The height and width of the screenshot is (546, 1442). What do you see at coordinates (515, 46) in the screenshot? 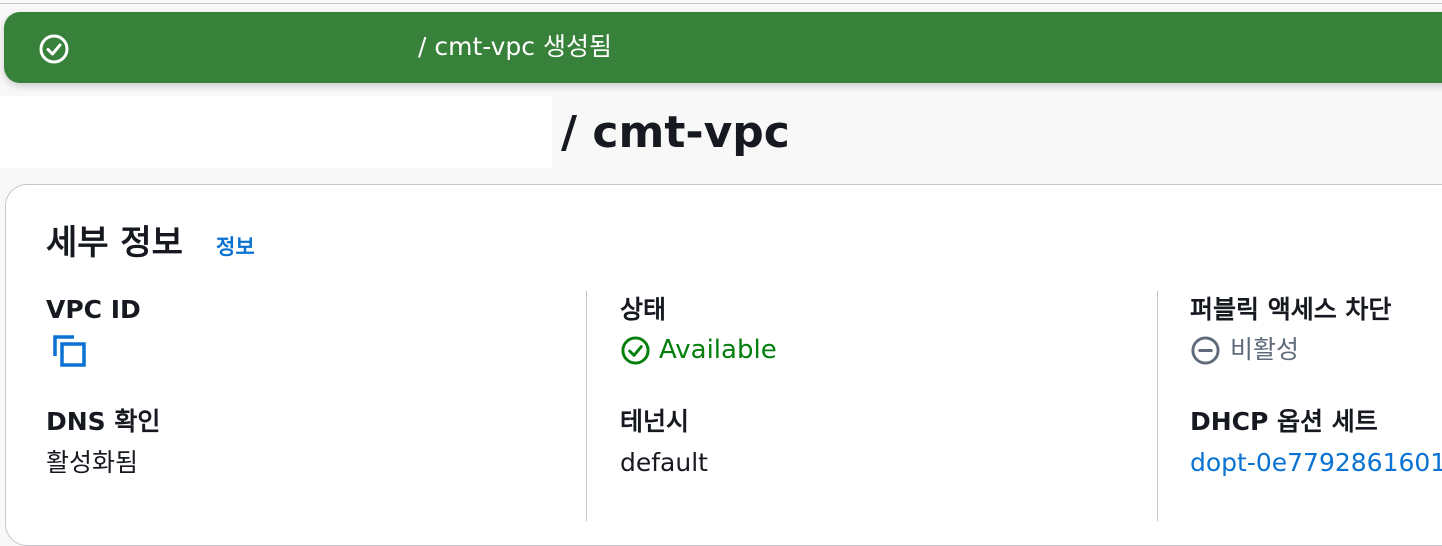
I see `banner-message: / cmt-vpc 생성됨` at bounding box center [515, 46].